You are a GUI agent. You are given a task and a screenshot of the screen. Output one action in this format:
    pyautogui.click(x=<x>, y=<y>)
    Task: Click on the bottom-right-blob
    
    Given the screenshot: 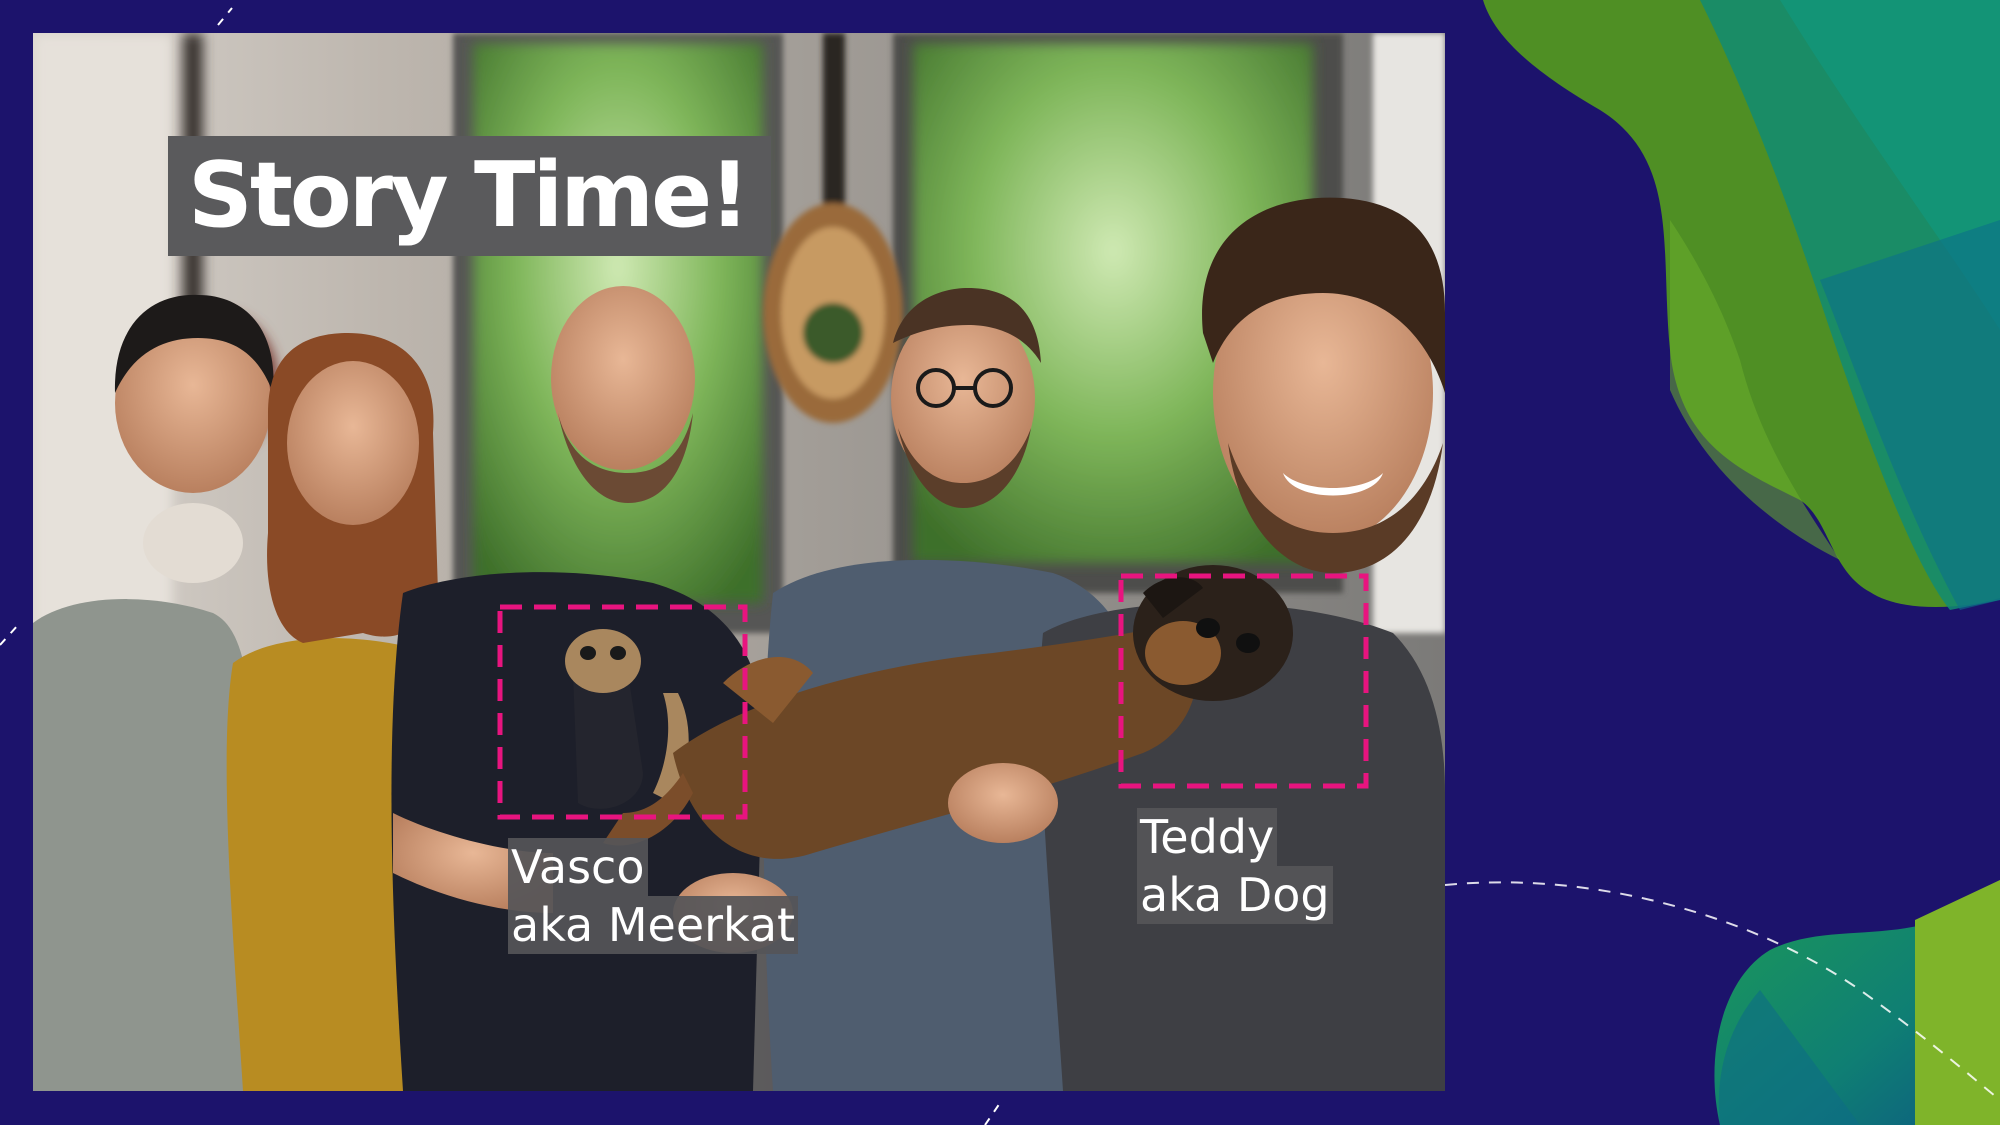 What is the action you would take?
    pyautogui.click(x=1857, y=1002)
    